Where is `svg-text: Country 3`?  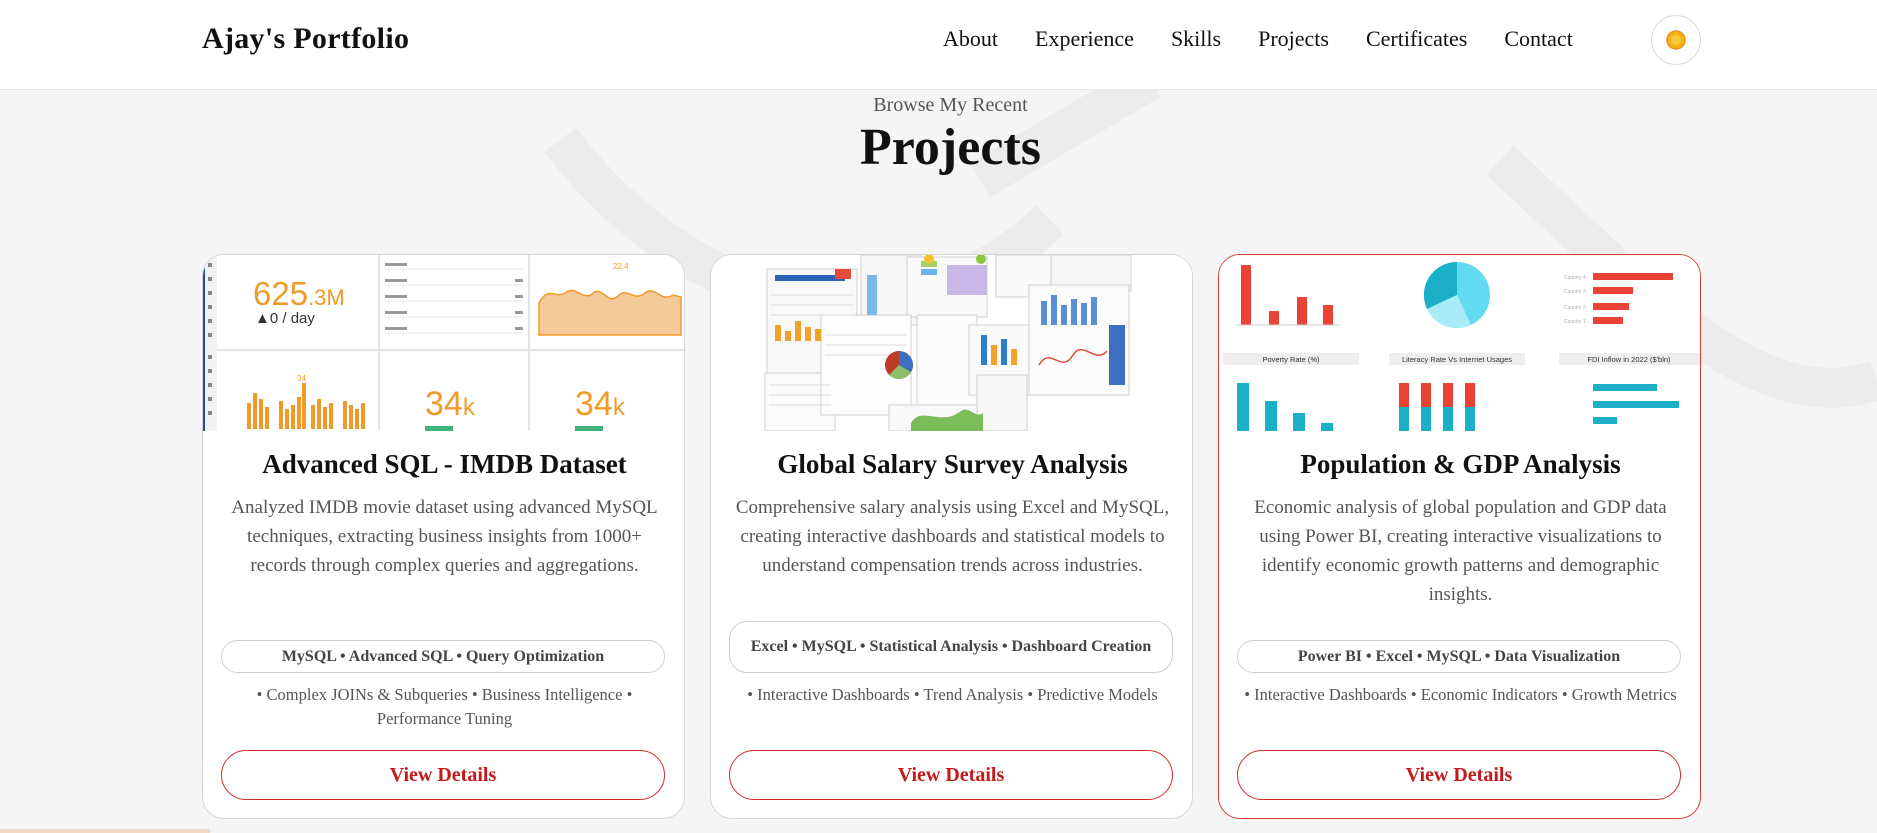
svg-text: Country 3 is located at coordinates (1575, 292).